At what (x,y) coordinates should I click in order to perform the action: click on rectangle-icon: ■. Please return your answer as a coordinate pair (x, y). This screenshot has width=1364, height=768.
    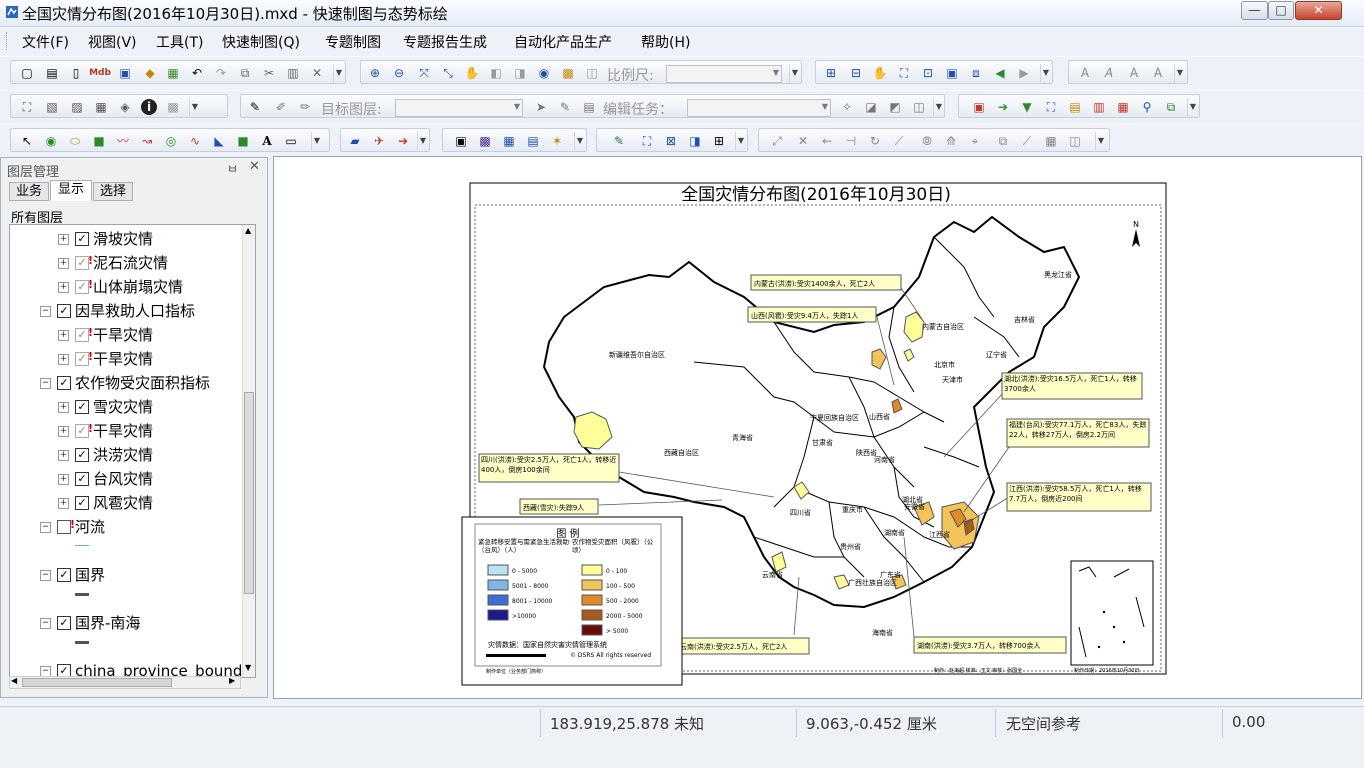
    Looking at the image, I should click on (99, 141).